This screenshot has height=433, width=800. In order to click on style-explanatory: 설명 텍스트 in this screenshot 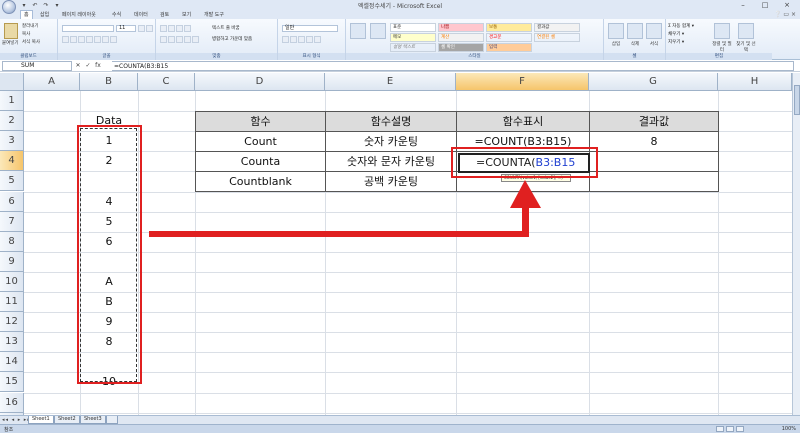, I will do `click(413, 47)`.